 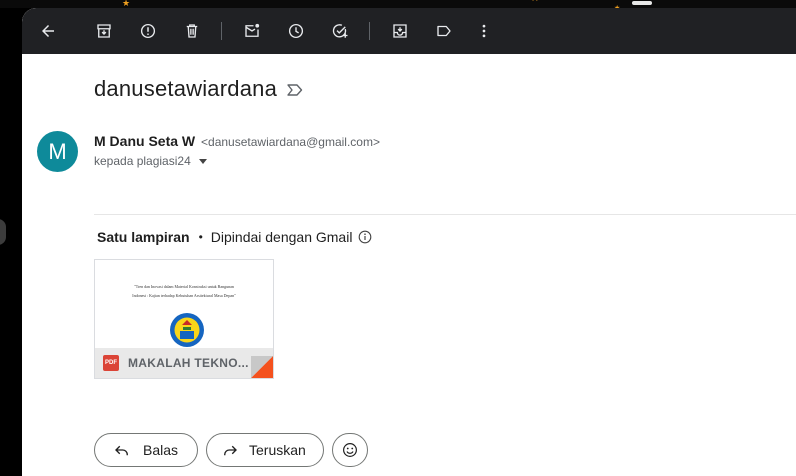 I want to click on mark-unread-icon, so click(x=252, y=31).